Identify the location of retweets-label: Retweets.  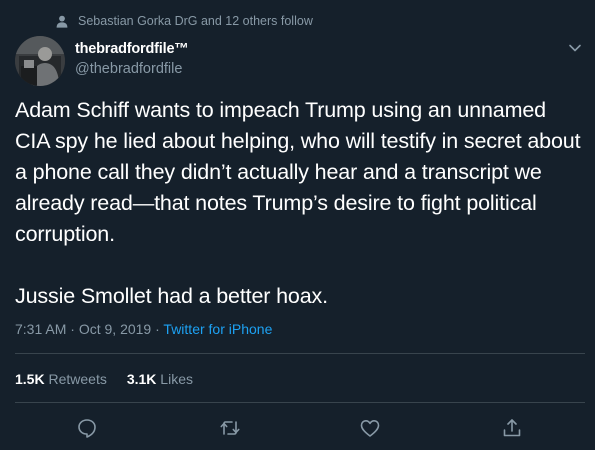
(77, 379).